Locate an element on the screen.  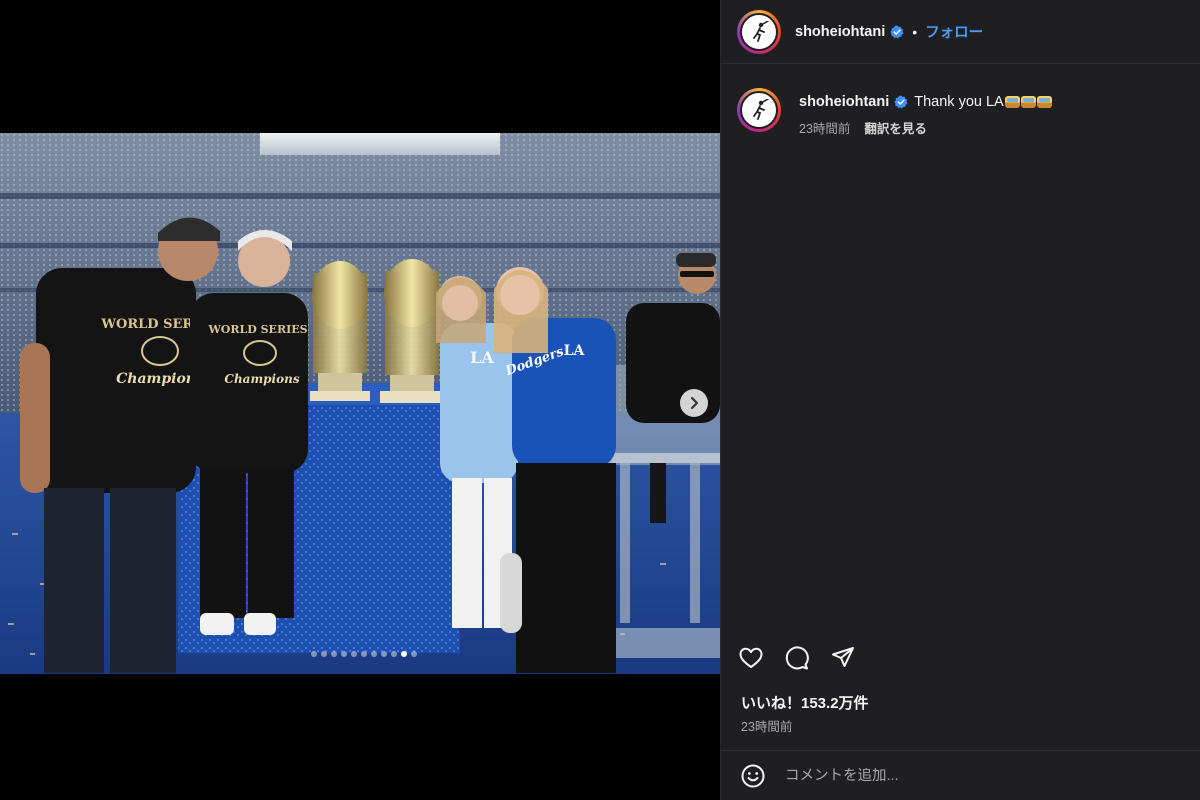
header-username: shoheiohtani is located at coordinates (840, 32).